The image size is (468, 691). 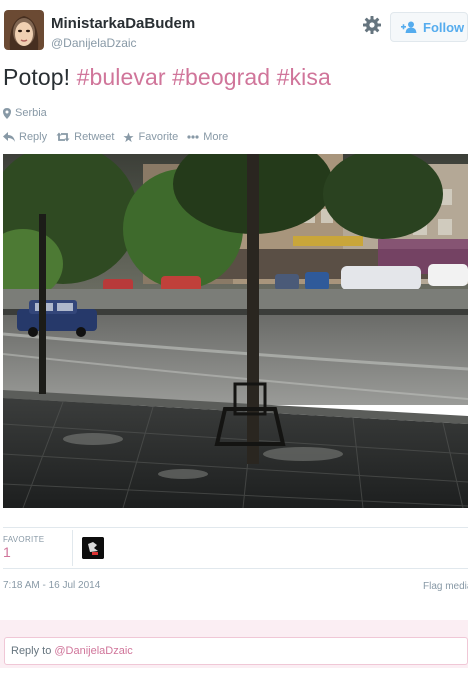 What do you see at coordinates (33, 137) in the screenshot?
I see `reply-label: Reply` at bounding box center [33, 137].